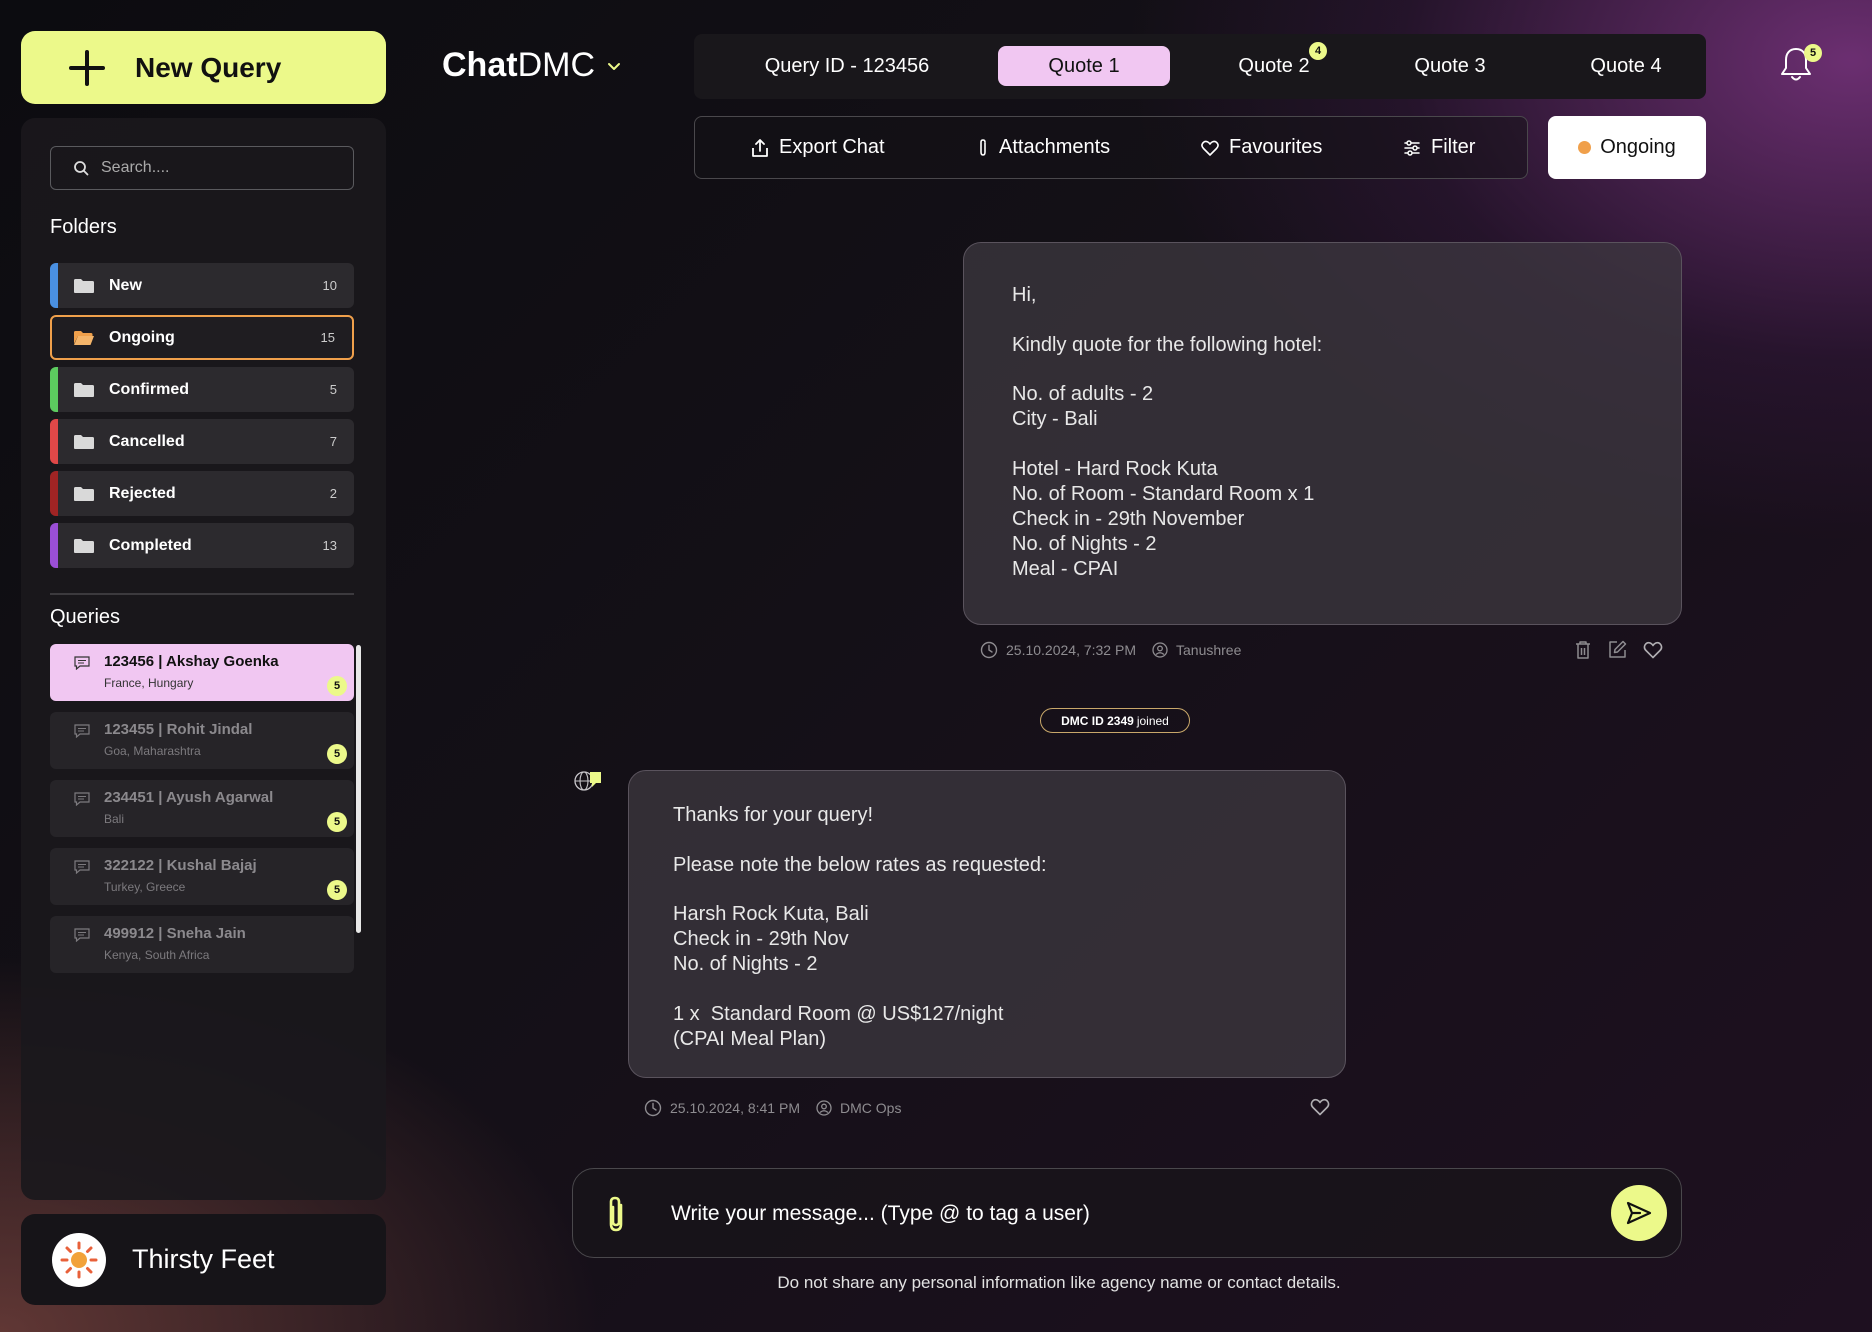 Image resolution: width=1872 pixels, height=1332 pixels. Describe the element at coordinates (180, 865) in the screenshot. I see `query-title: 322122 | Kushal Bajaj` at that location.